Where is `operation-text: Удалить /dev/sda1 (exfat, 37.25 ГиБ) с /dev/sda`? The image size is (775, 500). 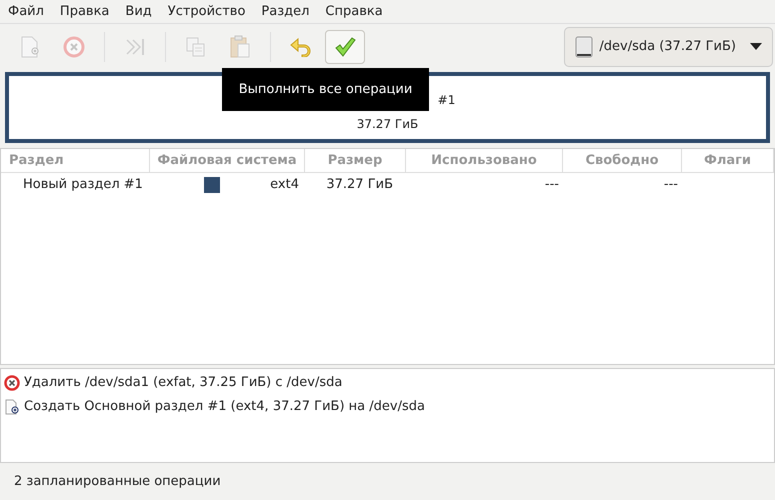 operation-text: Удалить /dev/sda1 (exfat, 37.25 ГиБ) с /dev/sda is located at coordinates (183, 383).